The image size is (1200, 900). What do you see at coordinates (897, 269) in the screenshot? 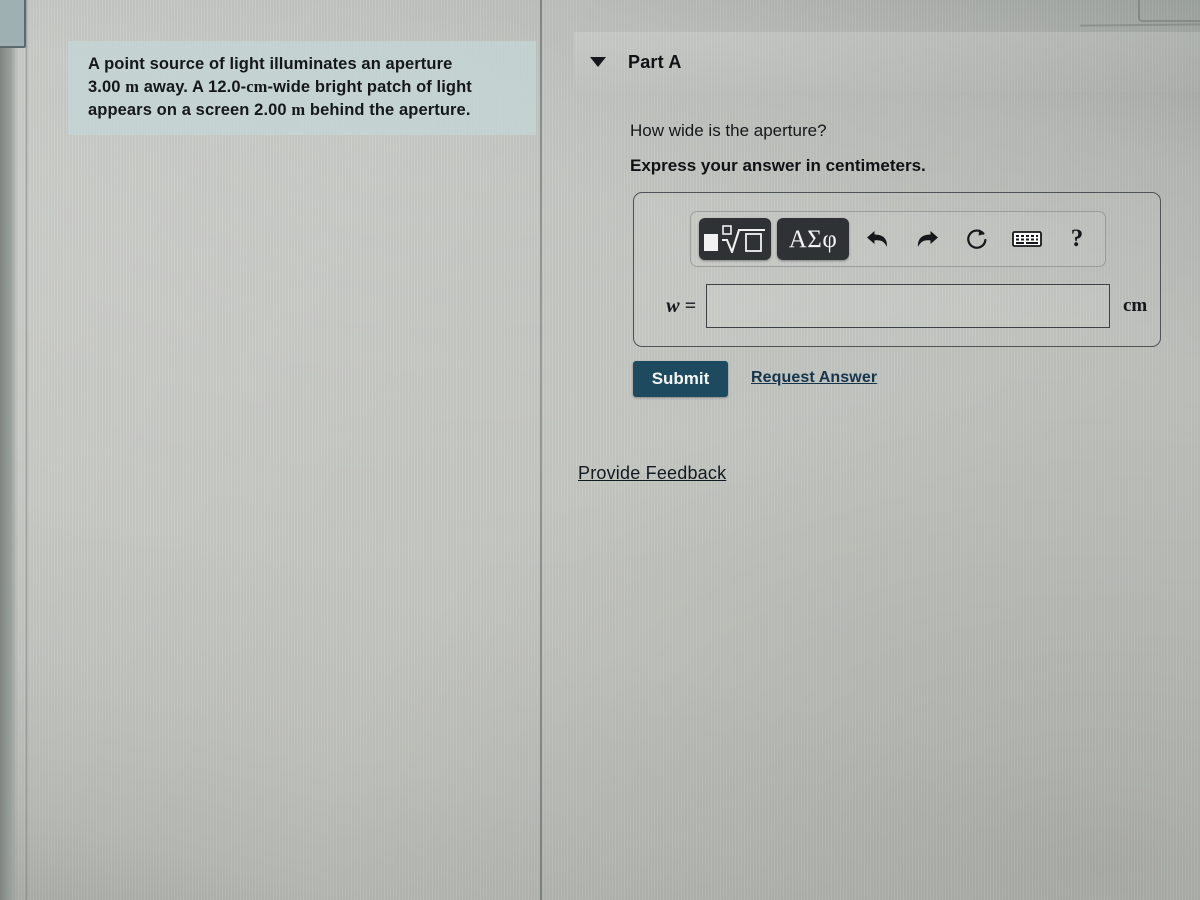
I see `answer-entry-panel: ΑΣφ ? w = cm` at bounding box center [897, 269].